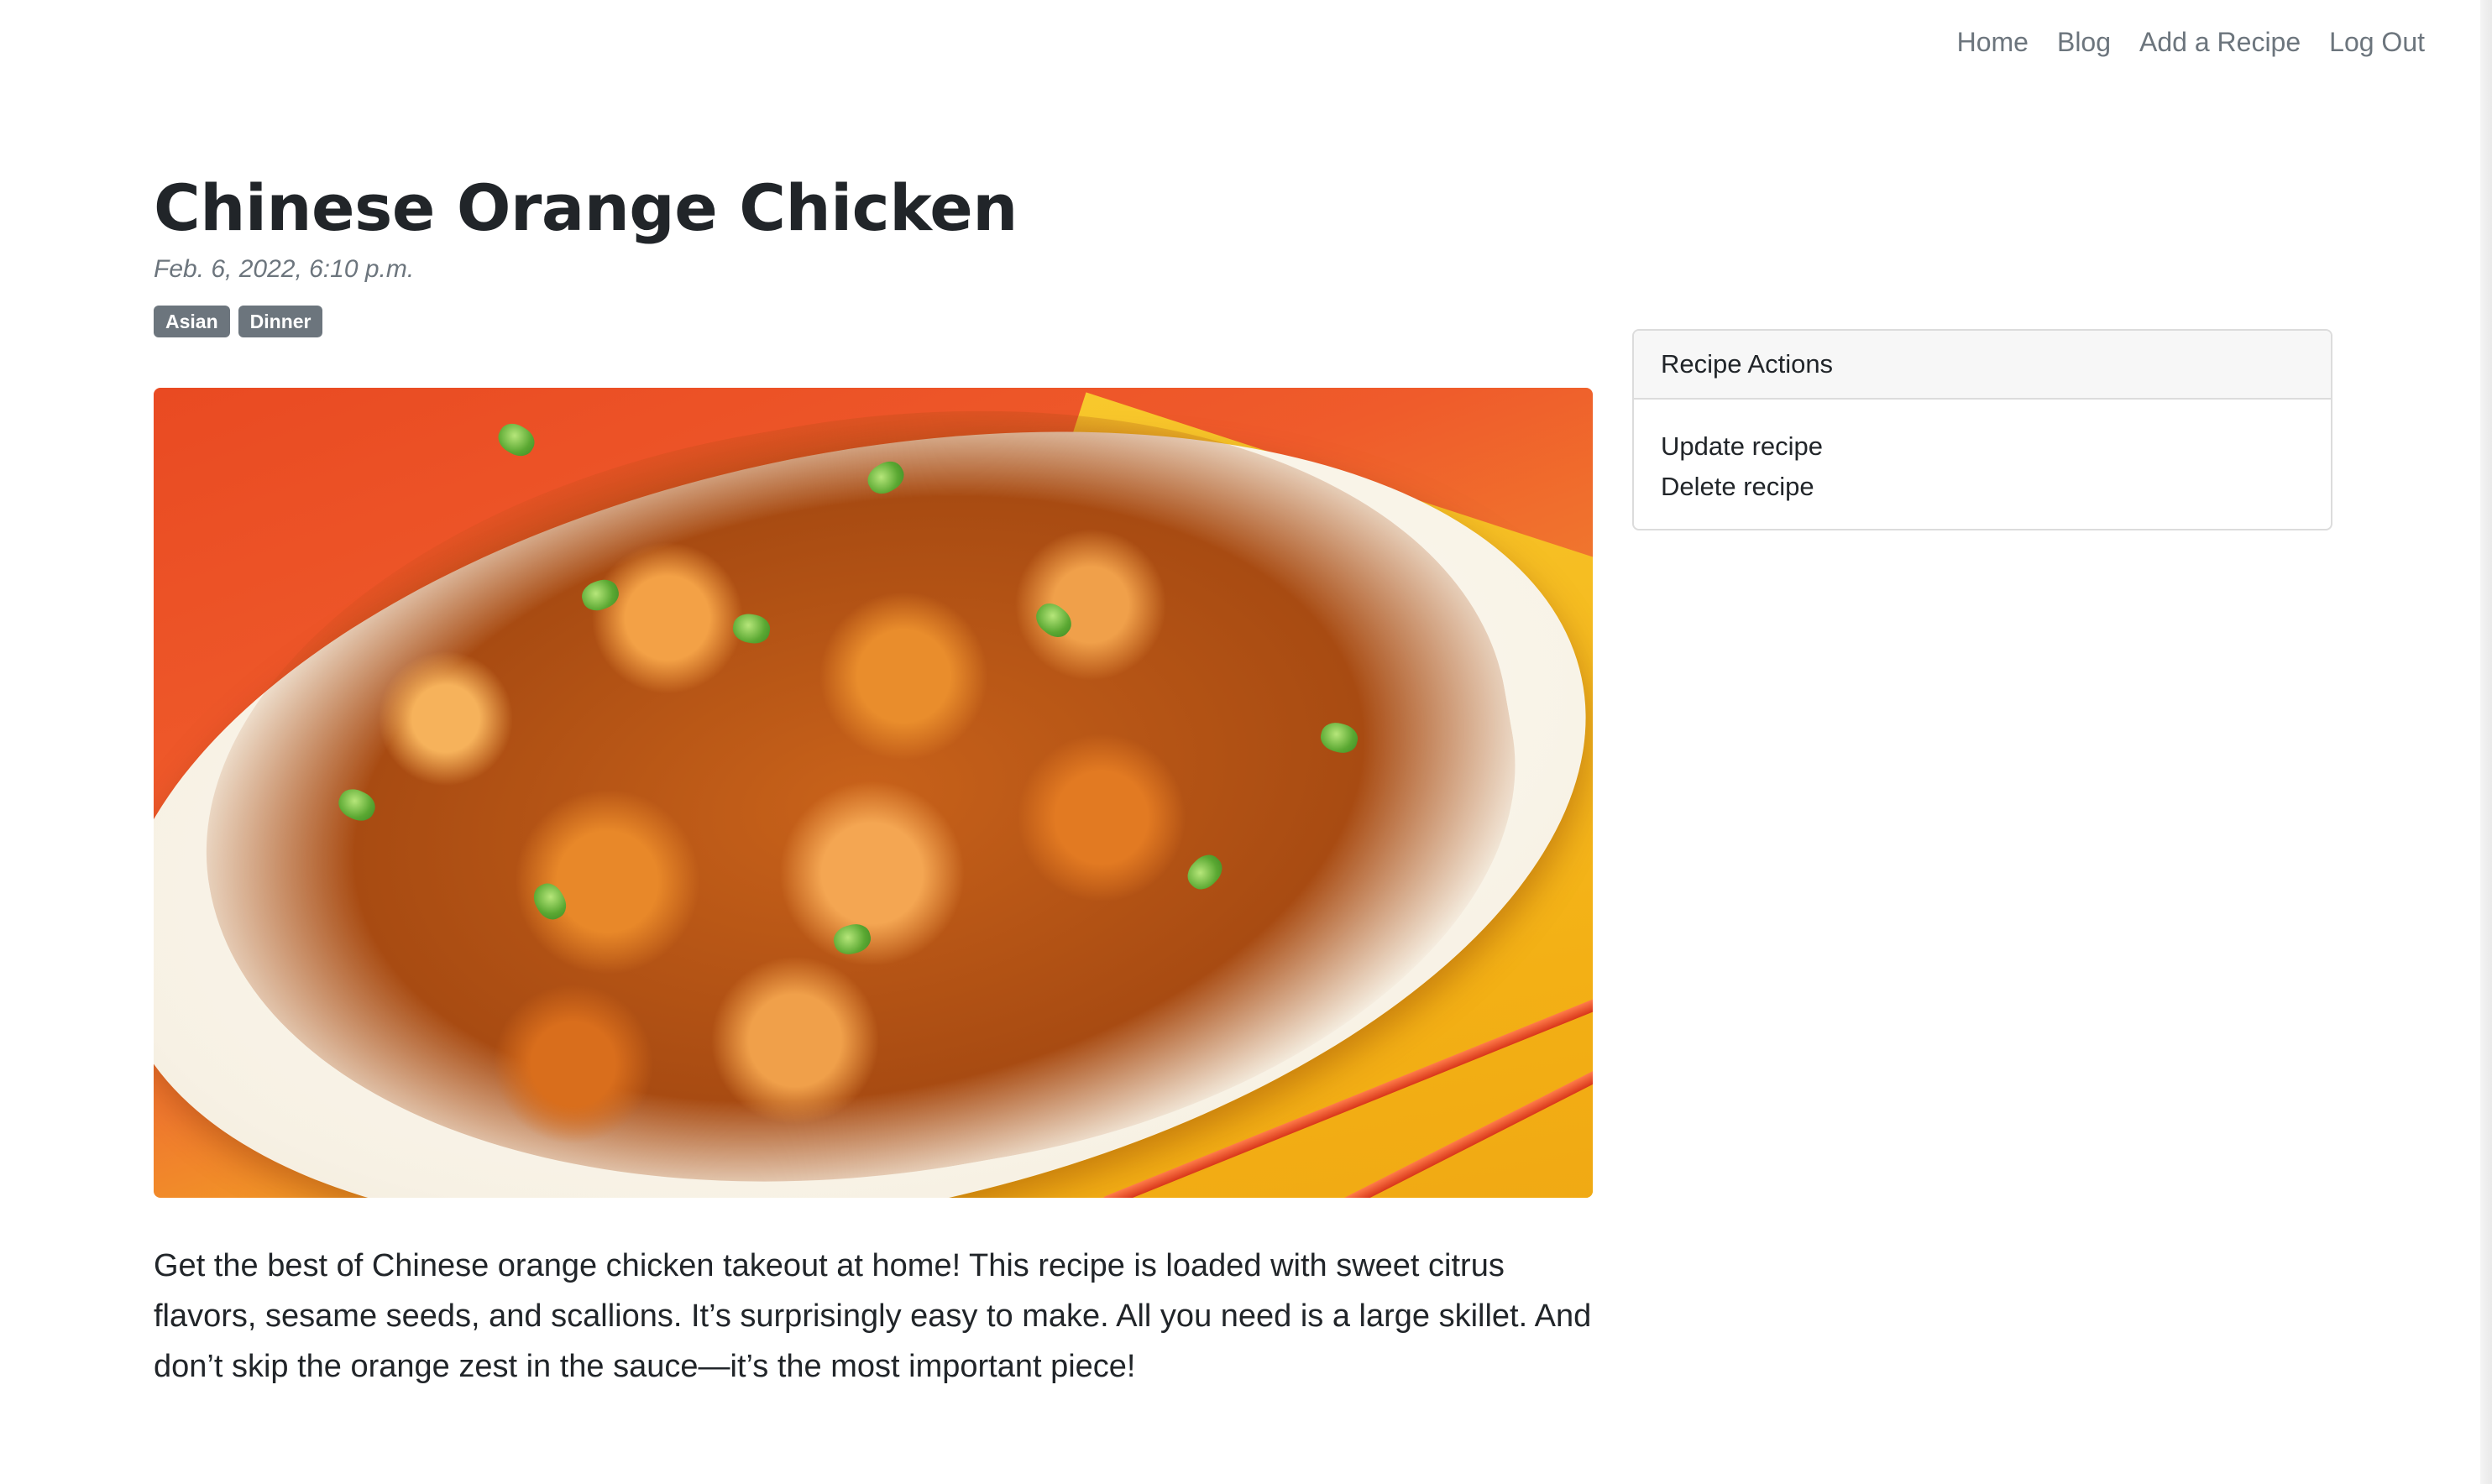  What do you see at coordinates (1982, 446) in the screenshot?
I see `update-recipe-link: Update recipe` at bounding box center [1982, 446].